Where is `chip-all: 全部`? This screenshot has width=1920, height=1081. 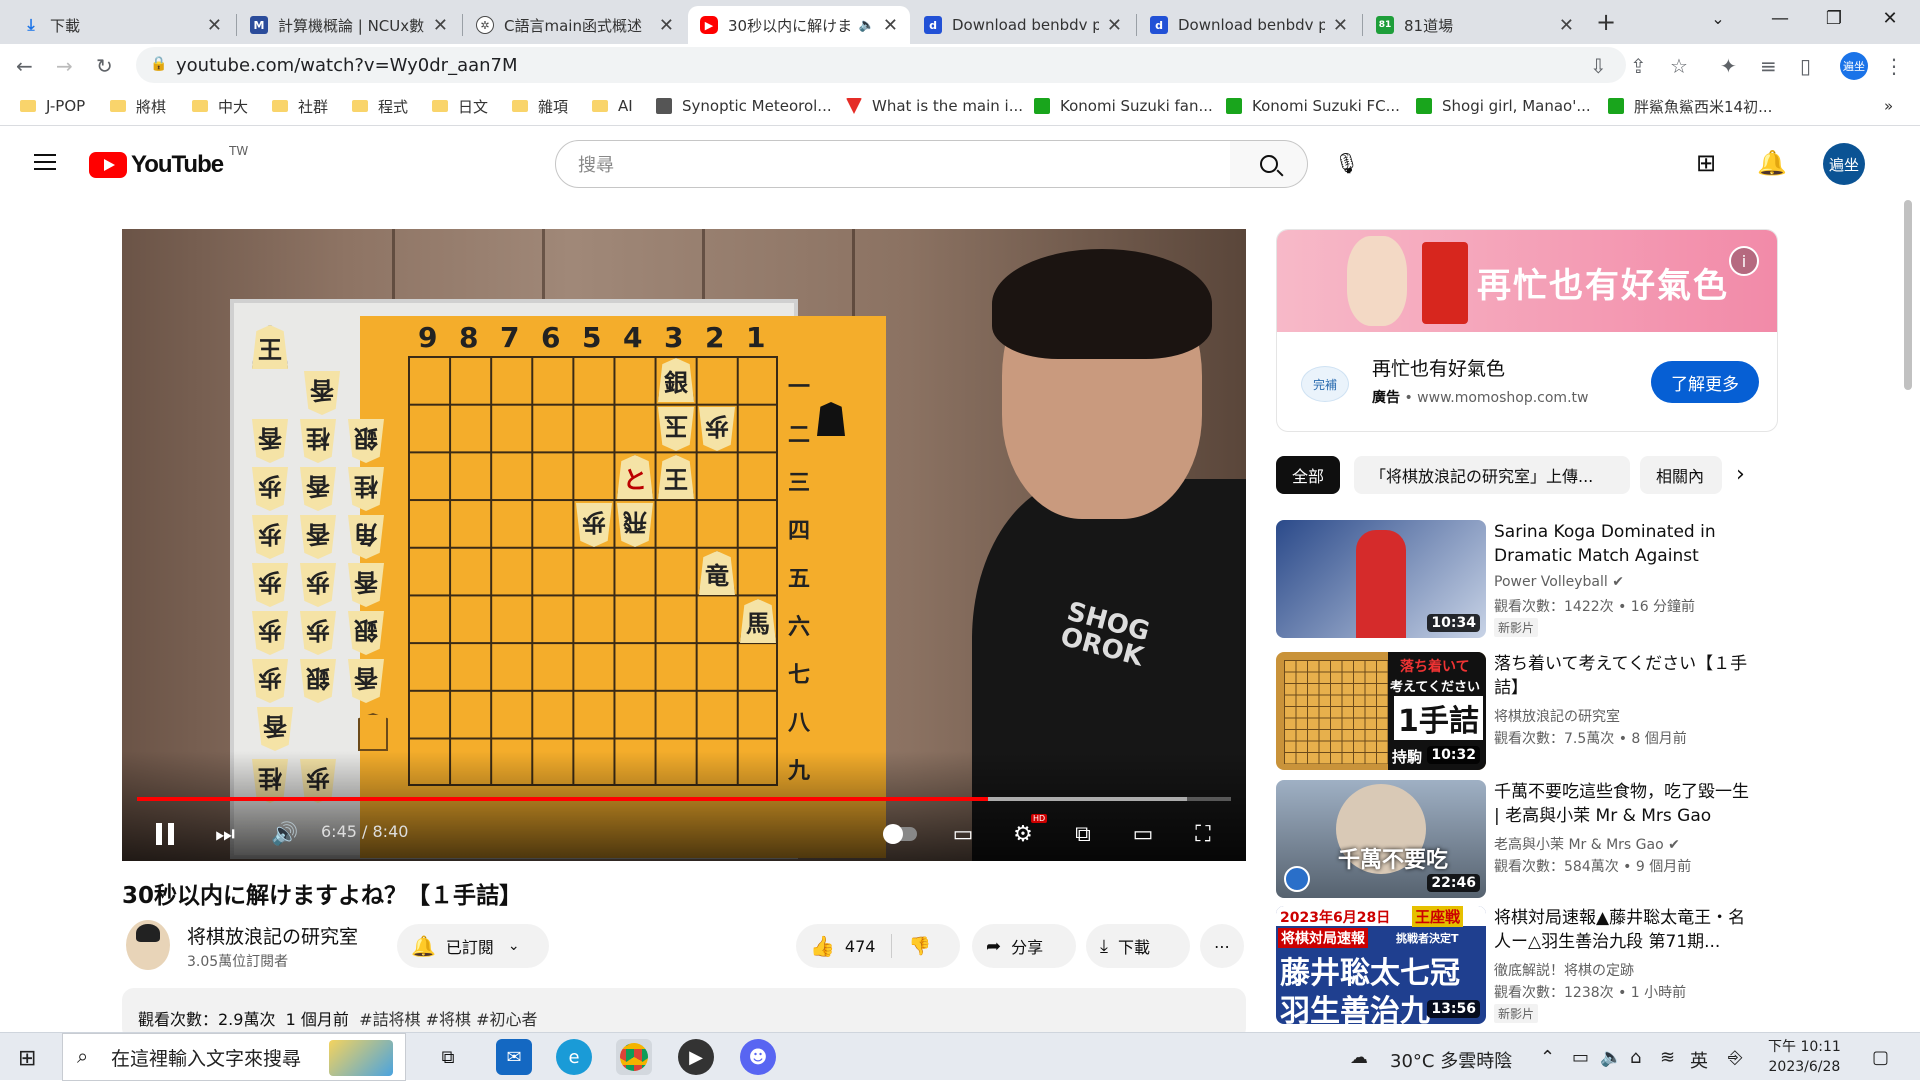 chip-all: 全部 is located at coordinates (1308, 475).